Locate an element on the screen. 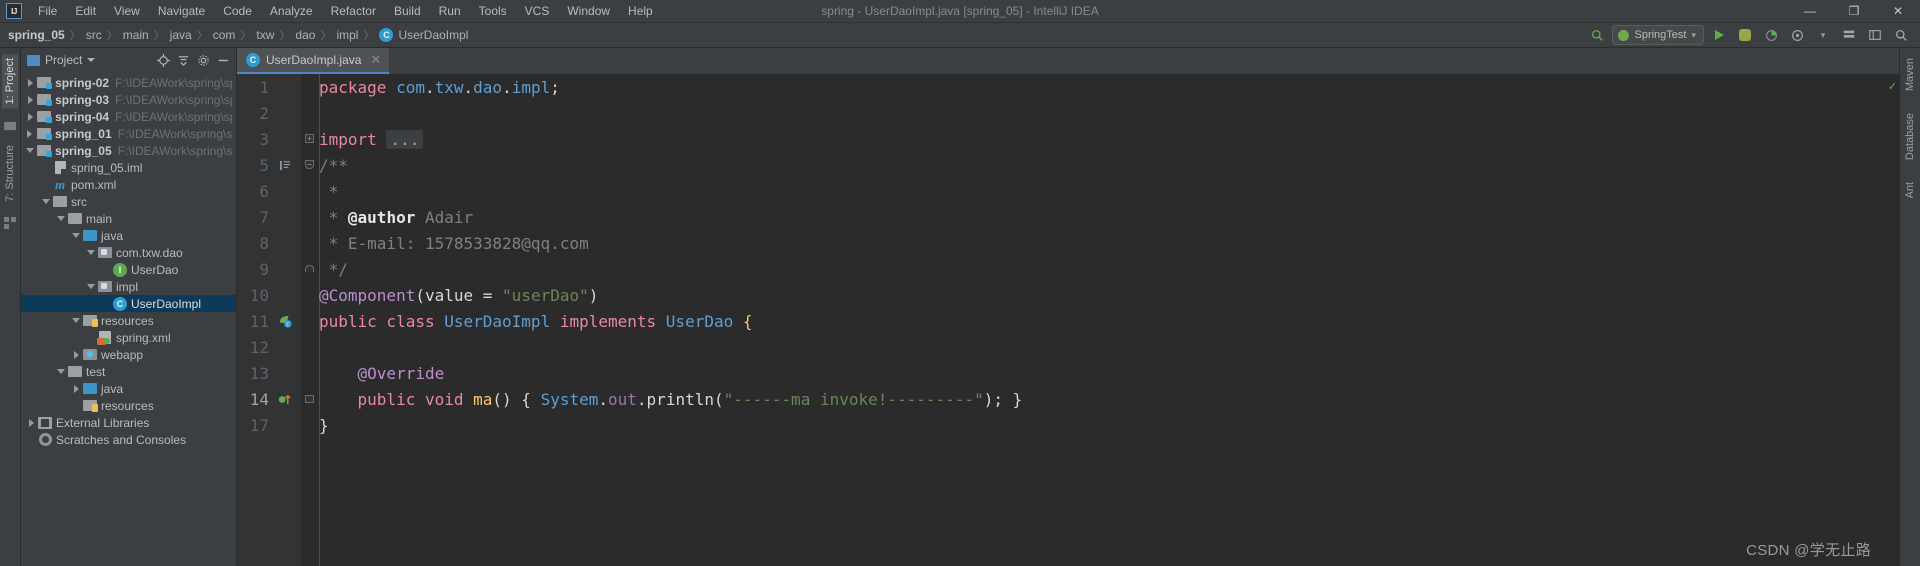  tree-row-external-libraries: External Libraries is located at coordinates (128, 422).